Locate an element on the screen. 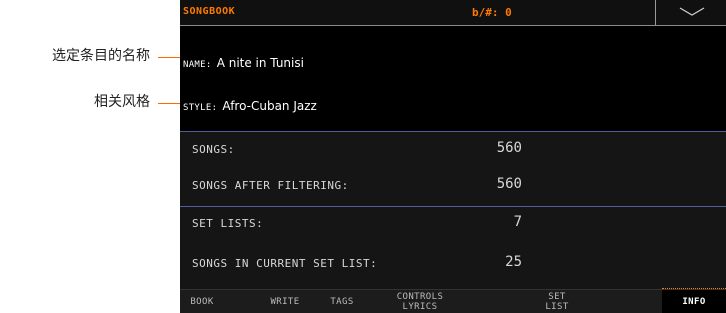  tab-set-label: SET is located at coordinates (557, 296).